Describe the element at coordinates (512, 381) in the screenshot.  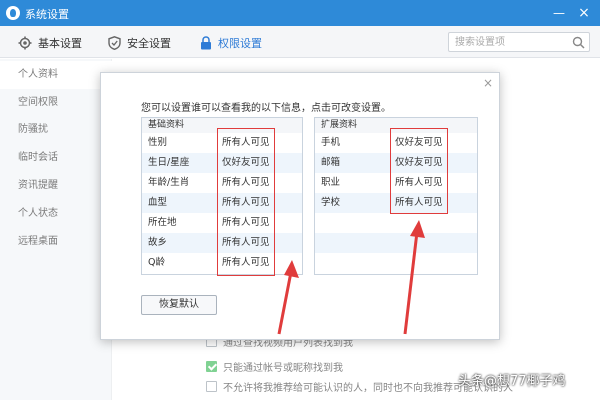
I see `watermark-text: 头条@想77椰子鸡` at that location.